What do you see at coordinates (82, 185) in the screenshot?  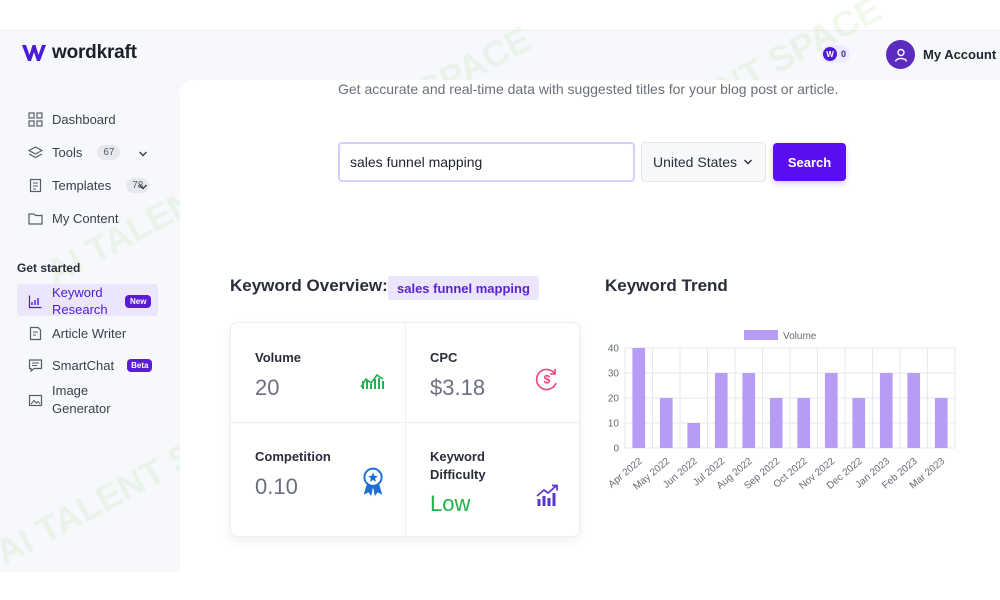 I see `sidebar-item-label: Templates` at bounding box center [82, 185].